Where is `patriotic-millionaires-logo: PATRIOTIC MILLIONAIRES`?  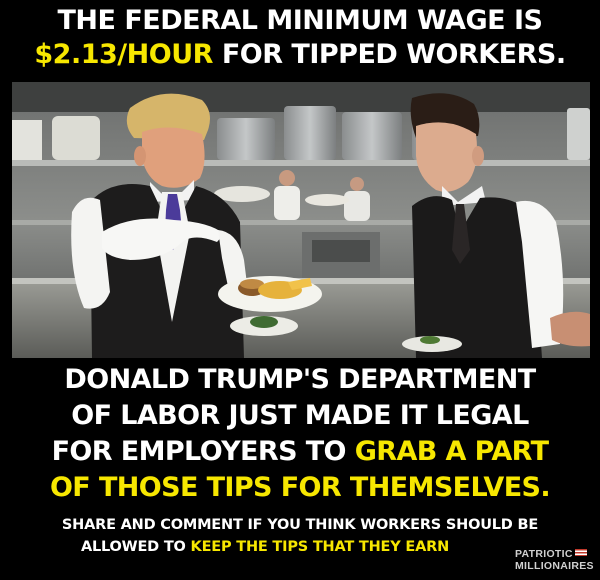 patriotic-millionaires-logo: PATRIOTIC MILLIONAIRES is located at coordinates (556, 560).